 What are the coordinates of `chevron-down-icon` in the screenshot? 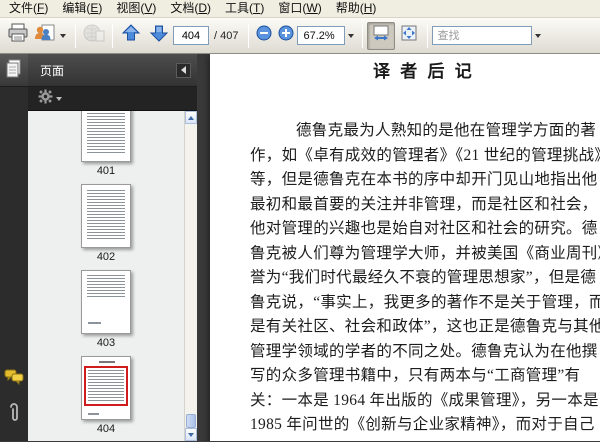 It's located at (191, 434).